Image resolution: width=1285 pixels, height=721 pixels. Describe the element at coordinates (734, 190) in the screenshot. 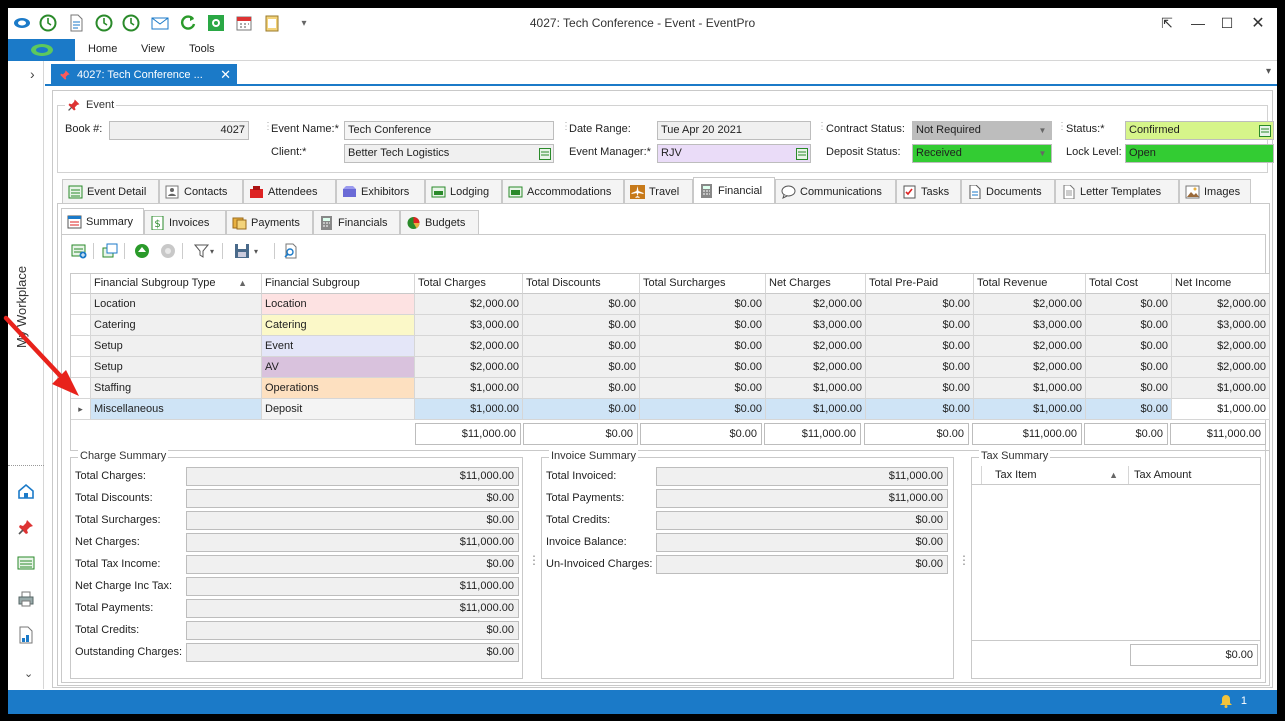

I see `tab-financial: Financial` at that location.